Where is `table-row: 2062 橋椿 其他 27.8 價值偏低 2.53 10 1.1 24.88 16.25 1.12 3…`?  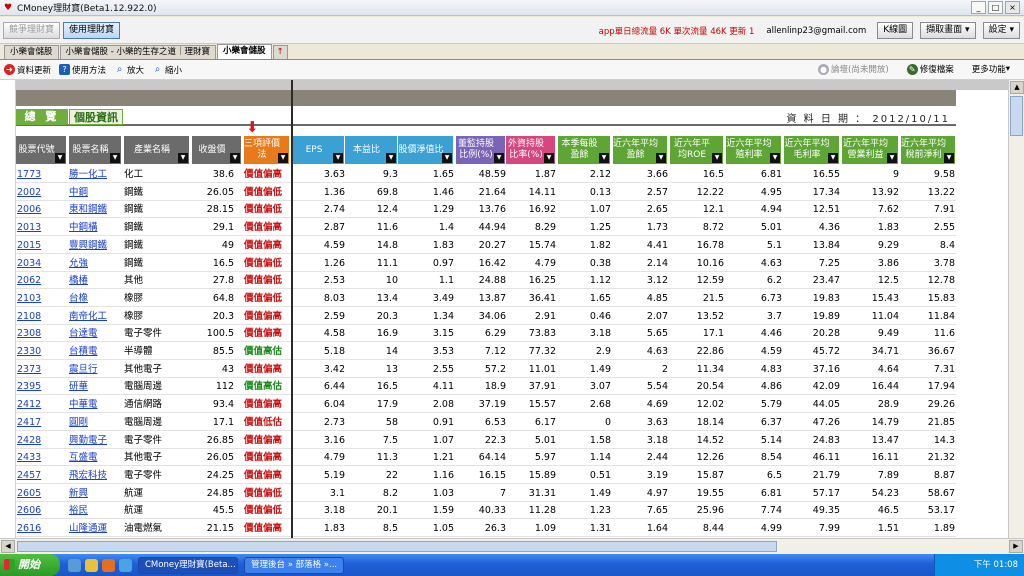
table-row: 2062 橋椿 其他 27.8 價值偏低 2.53 10 1.1 24.88 16.25 1.12 3… is located at coordinates (486, 281).